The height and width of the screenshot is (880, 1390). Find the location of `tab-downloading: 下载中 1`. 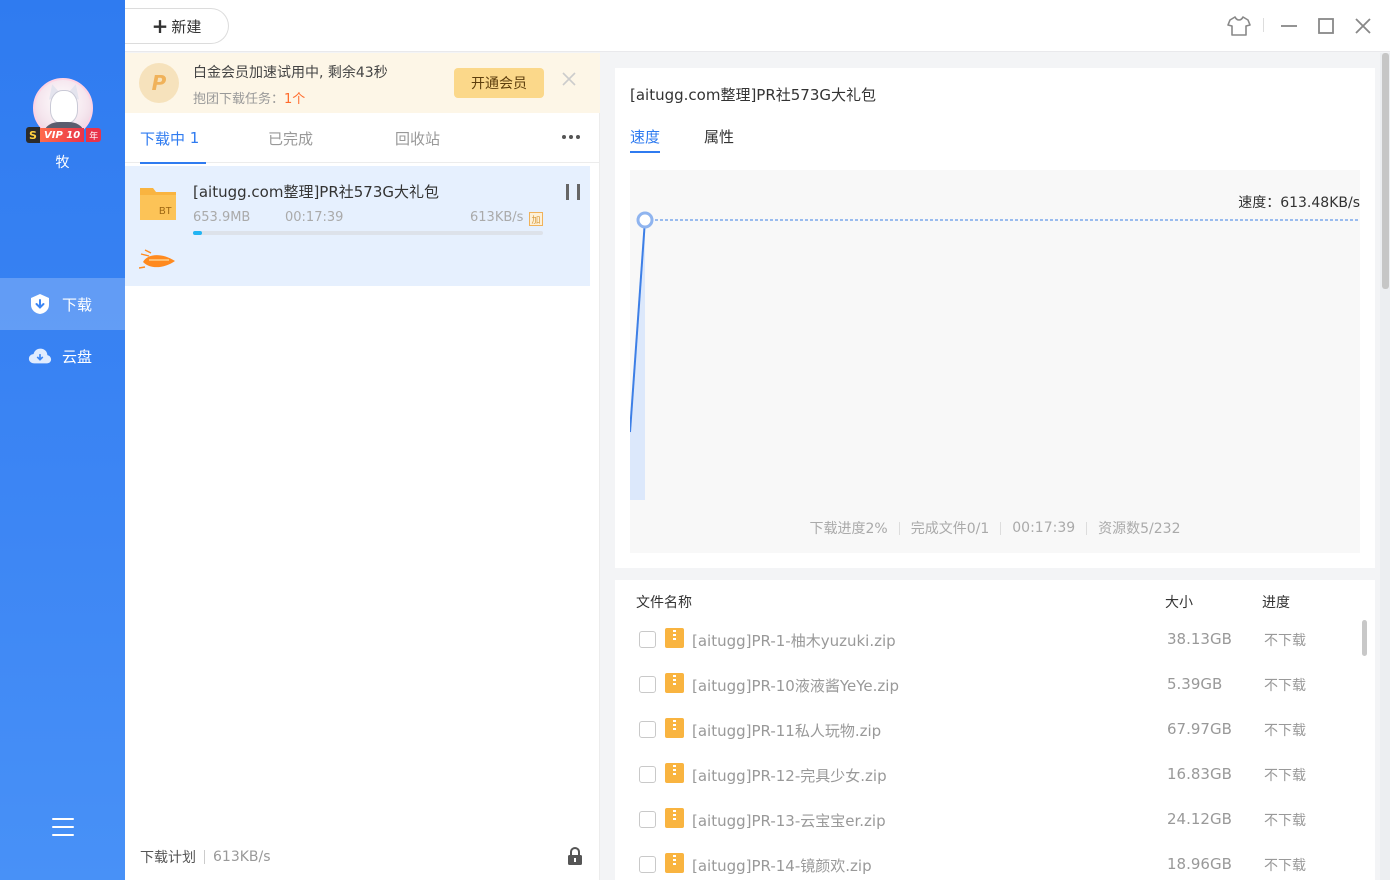

tab-downloading: 下载中 1 is located at coordinates (173, 138).